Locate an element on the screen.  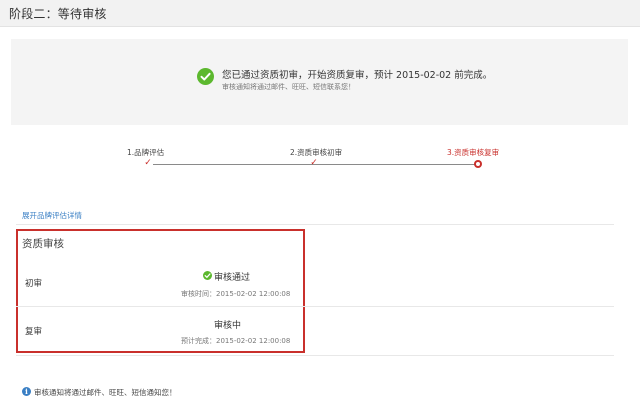
page-header: 阶段二：等待审核 is located at coordinates (320, 13).